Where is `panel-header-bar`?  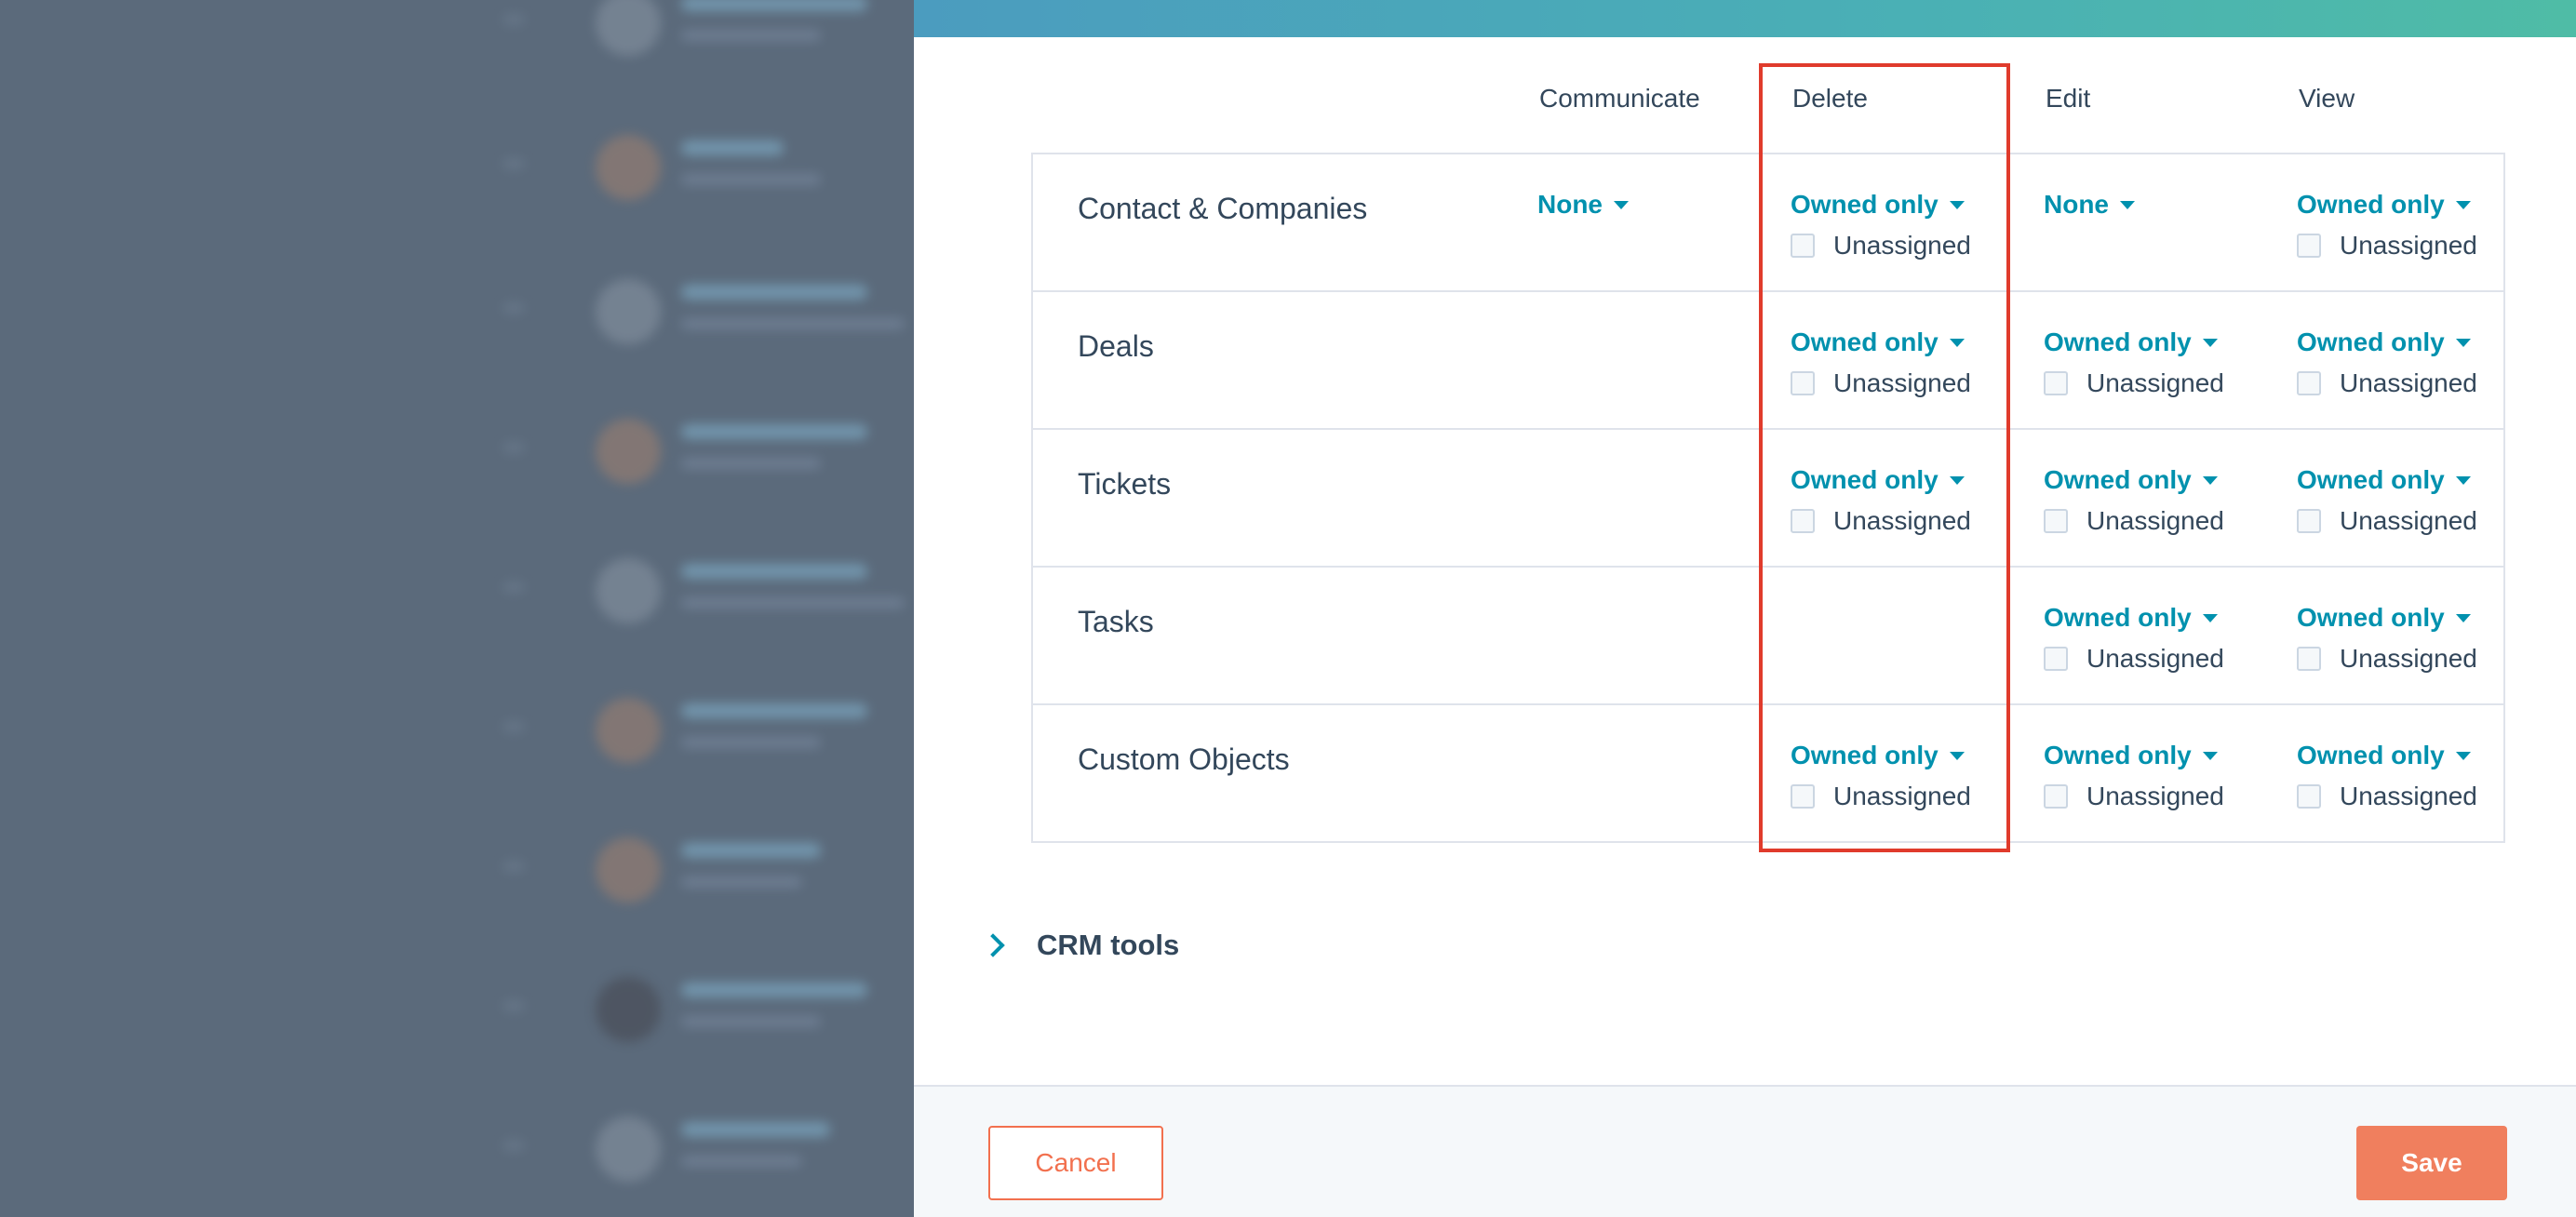
panel-header-bar is located at coordinates (1745, 18).